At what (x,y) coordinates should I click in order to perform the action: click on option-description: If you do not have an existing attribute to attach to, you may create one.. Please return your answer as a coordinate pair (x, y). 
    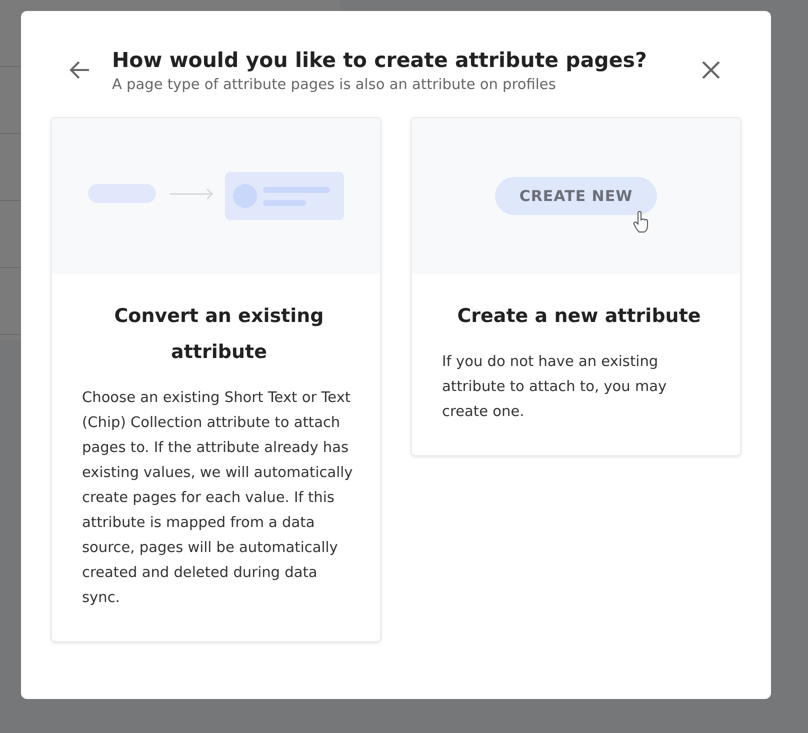
    Looking at the image, I should click on (555, 387).